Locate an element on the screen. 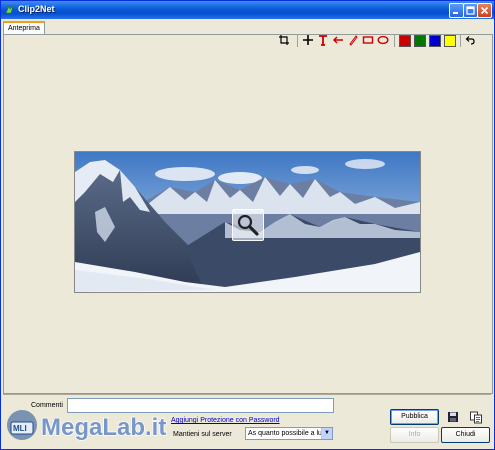 The image size is (495, 450). server-label: Mantieni sul server is located at coordinates (202, 434).